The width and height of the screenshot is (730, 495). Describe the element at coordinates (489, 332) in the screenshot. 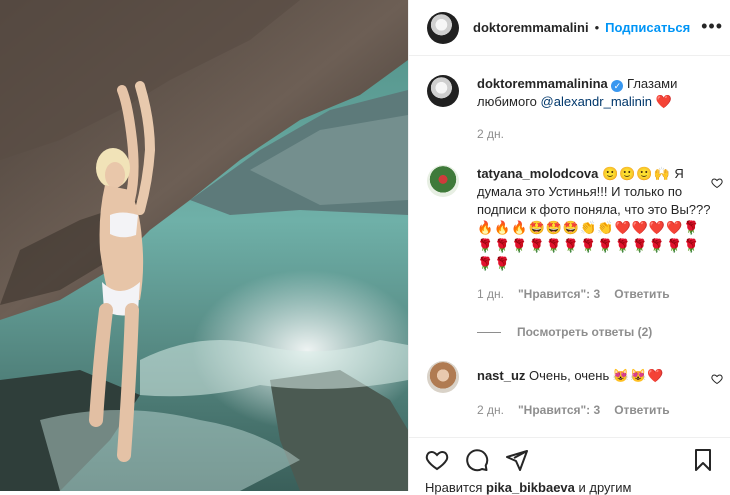

I see `replies-line` at that location.